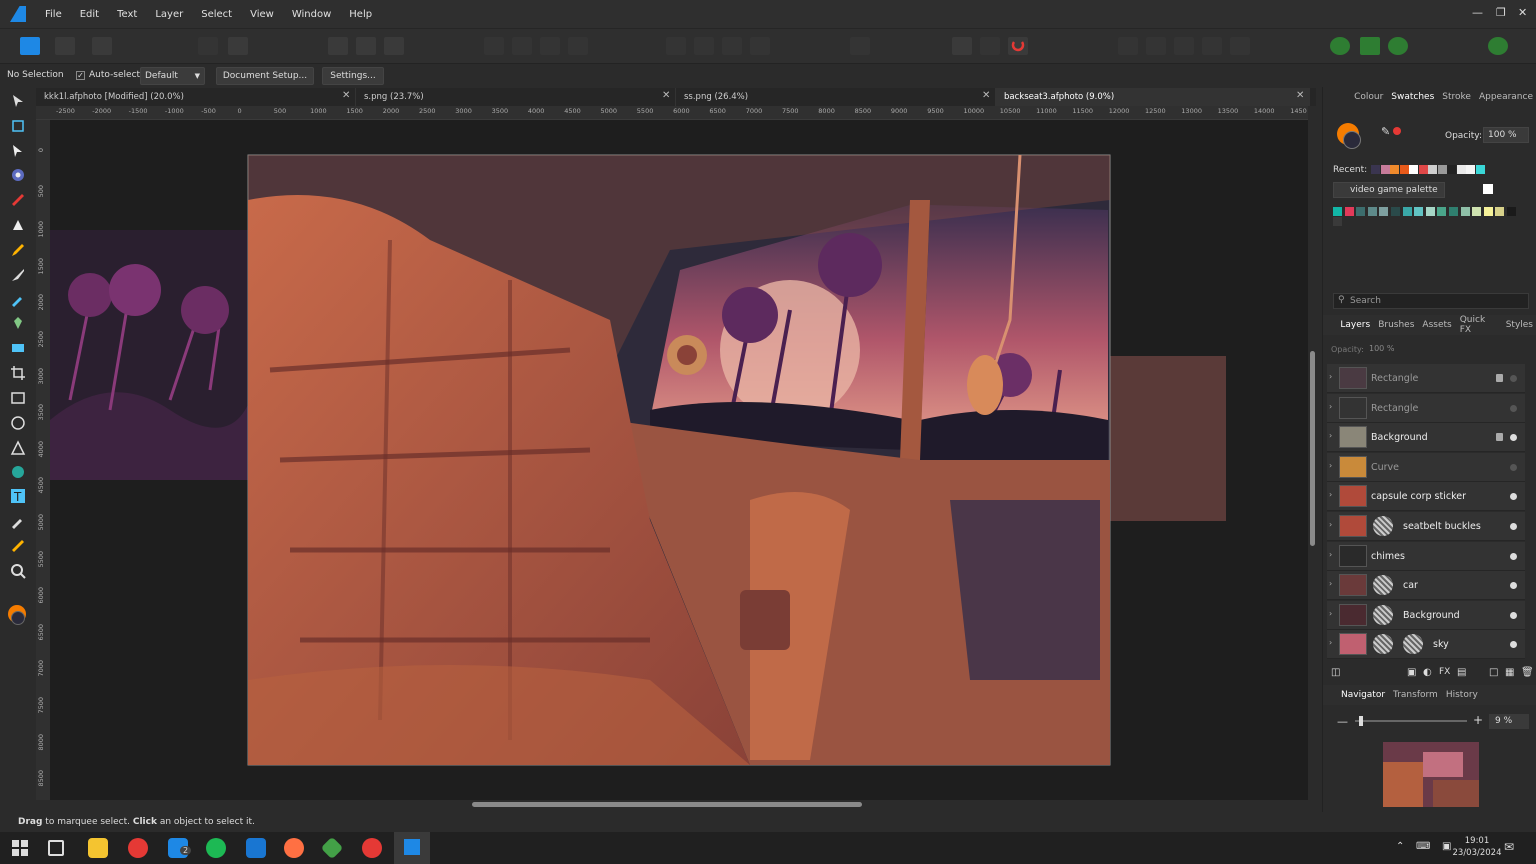  I want to click on clock: 19:01 23/03/2024, so click(1477, 847).